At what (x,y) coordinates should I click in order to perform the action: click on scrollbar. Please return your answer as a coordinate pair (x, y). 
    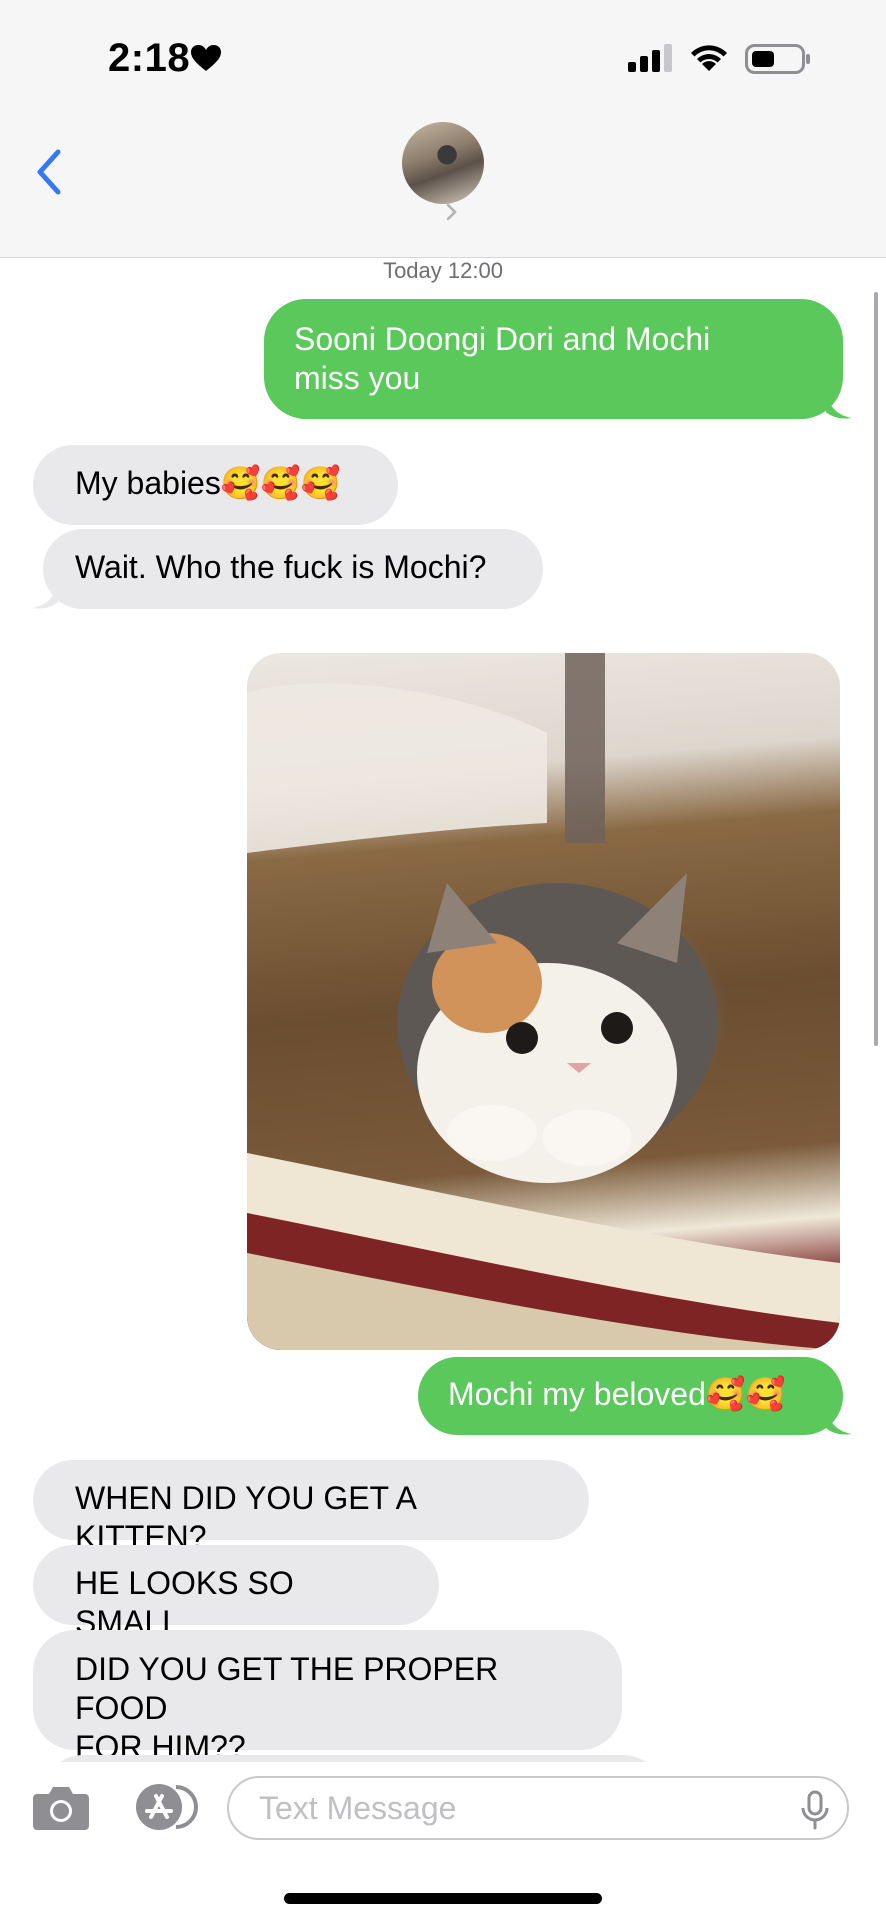
    Looking at the image, I should click on (876, 669).